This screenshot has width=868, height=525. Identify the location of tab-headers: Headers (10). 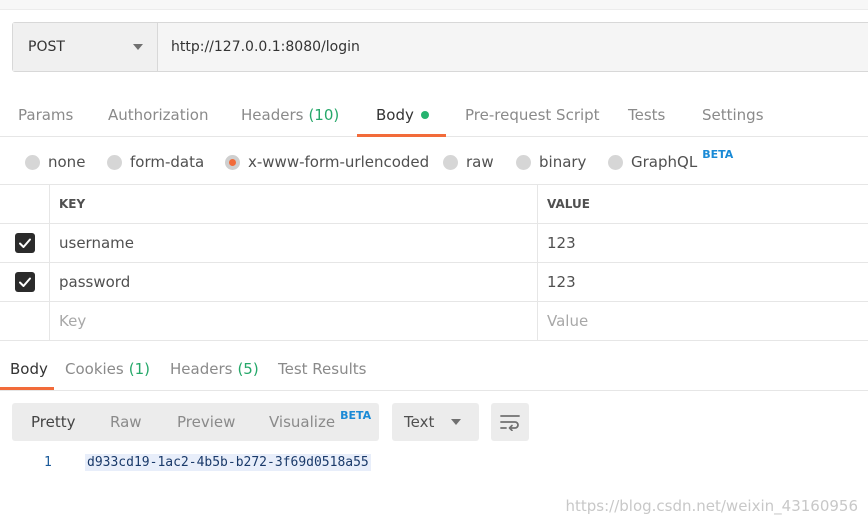
(290, 115).